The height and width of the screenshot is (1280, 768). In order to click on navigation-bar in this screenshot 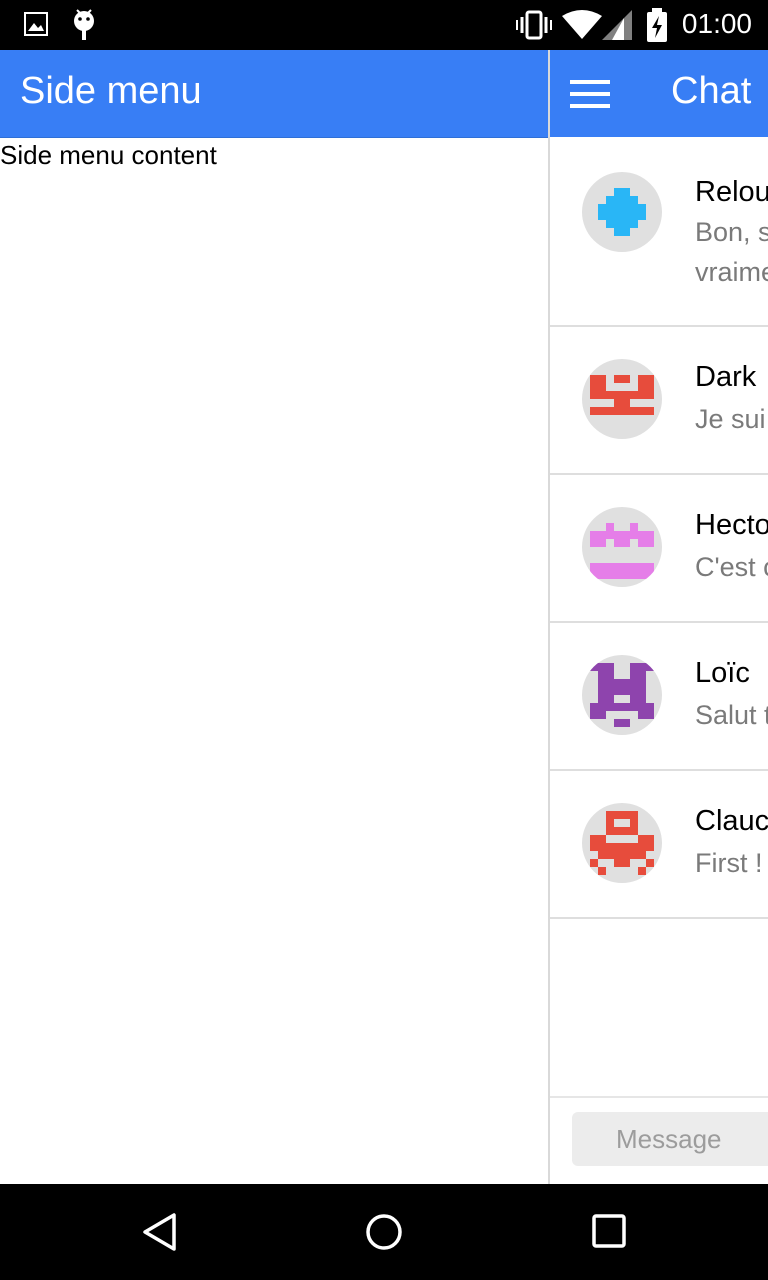, I will do `click(384, 1232)`.